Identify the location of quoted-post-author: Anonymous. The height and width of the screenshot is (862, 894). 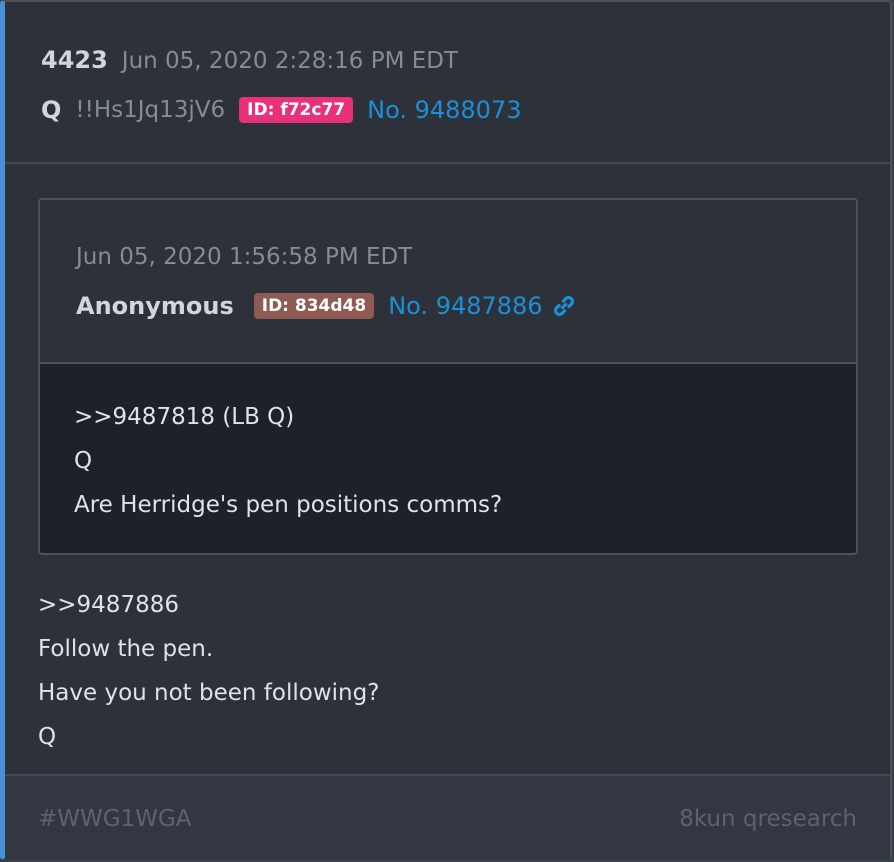
(155, 306).